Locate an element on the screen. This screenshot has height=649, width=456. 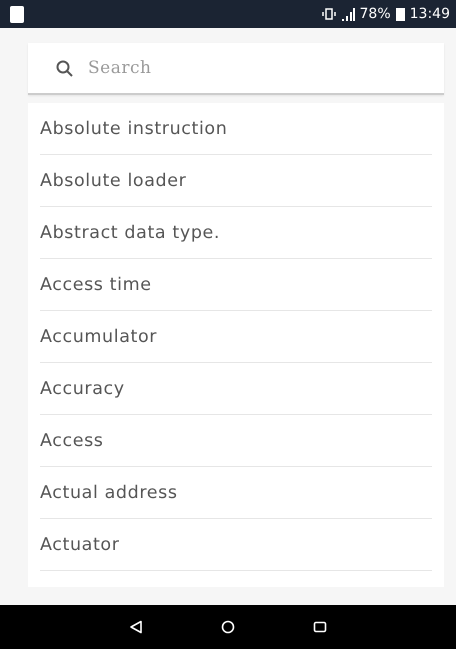
list-item: Absolute loader is located at coordinates (236, 181).